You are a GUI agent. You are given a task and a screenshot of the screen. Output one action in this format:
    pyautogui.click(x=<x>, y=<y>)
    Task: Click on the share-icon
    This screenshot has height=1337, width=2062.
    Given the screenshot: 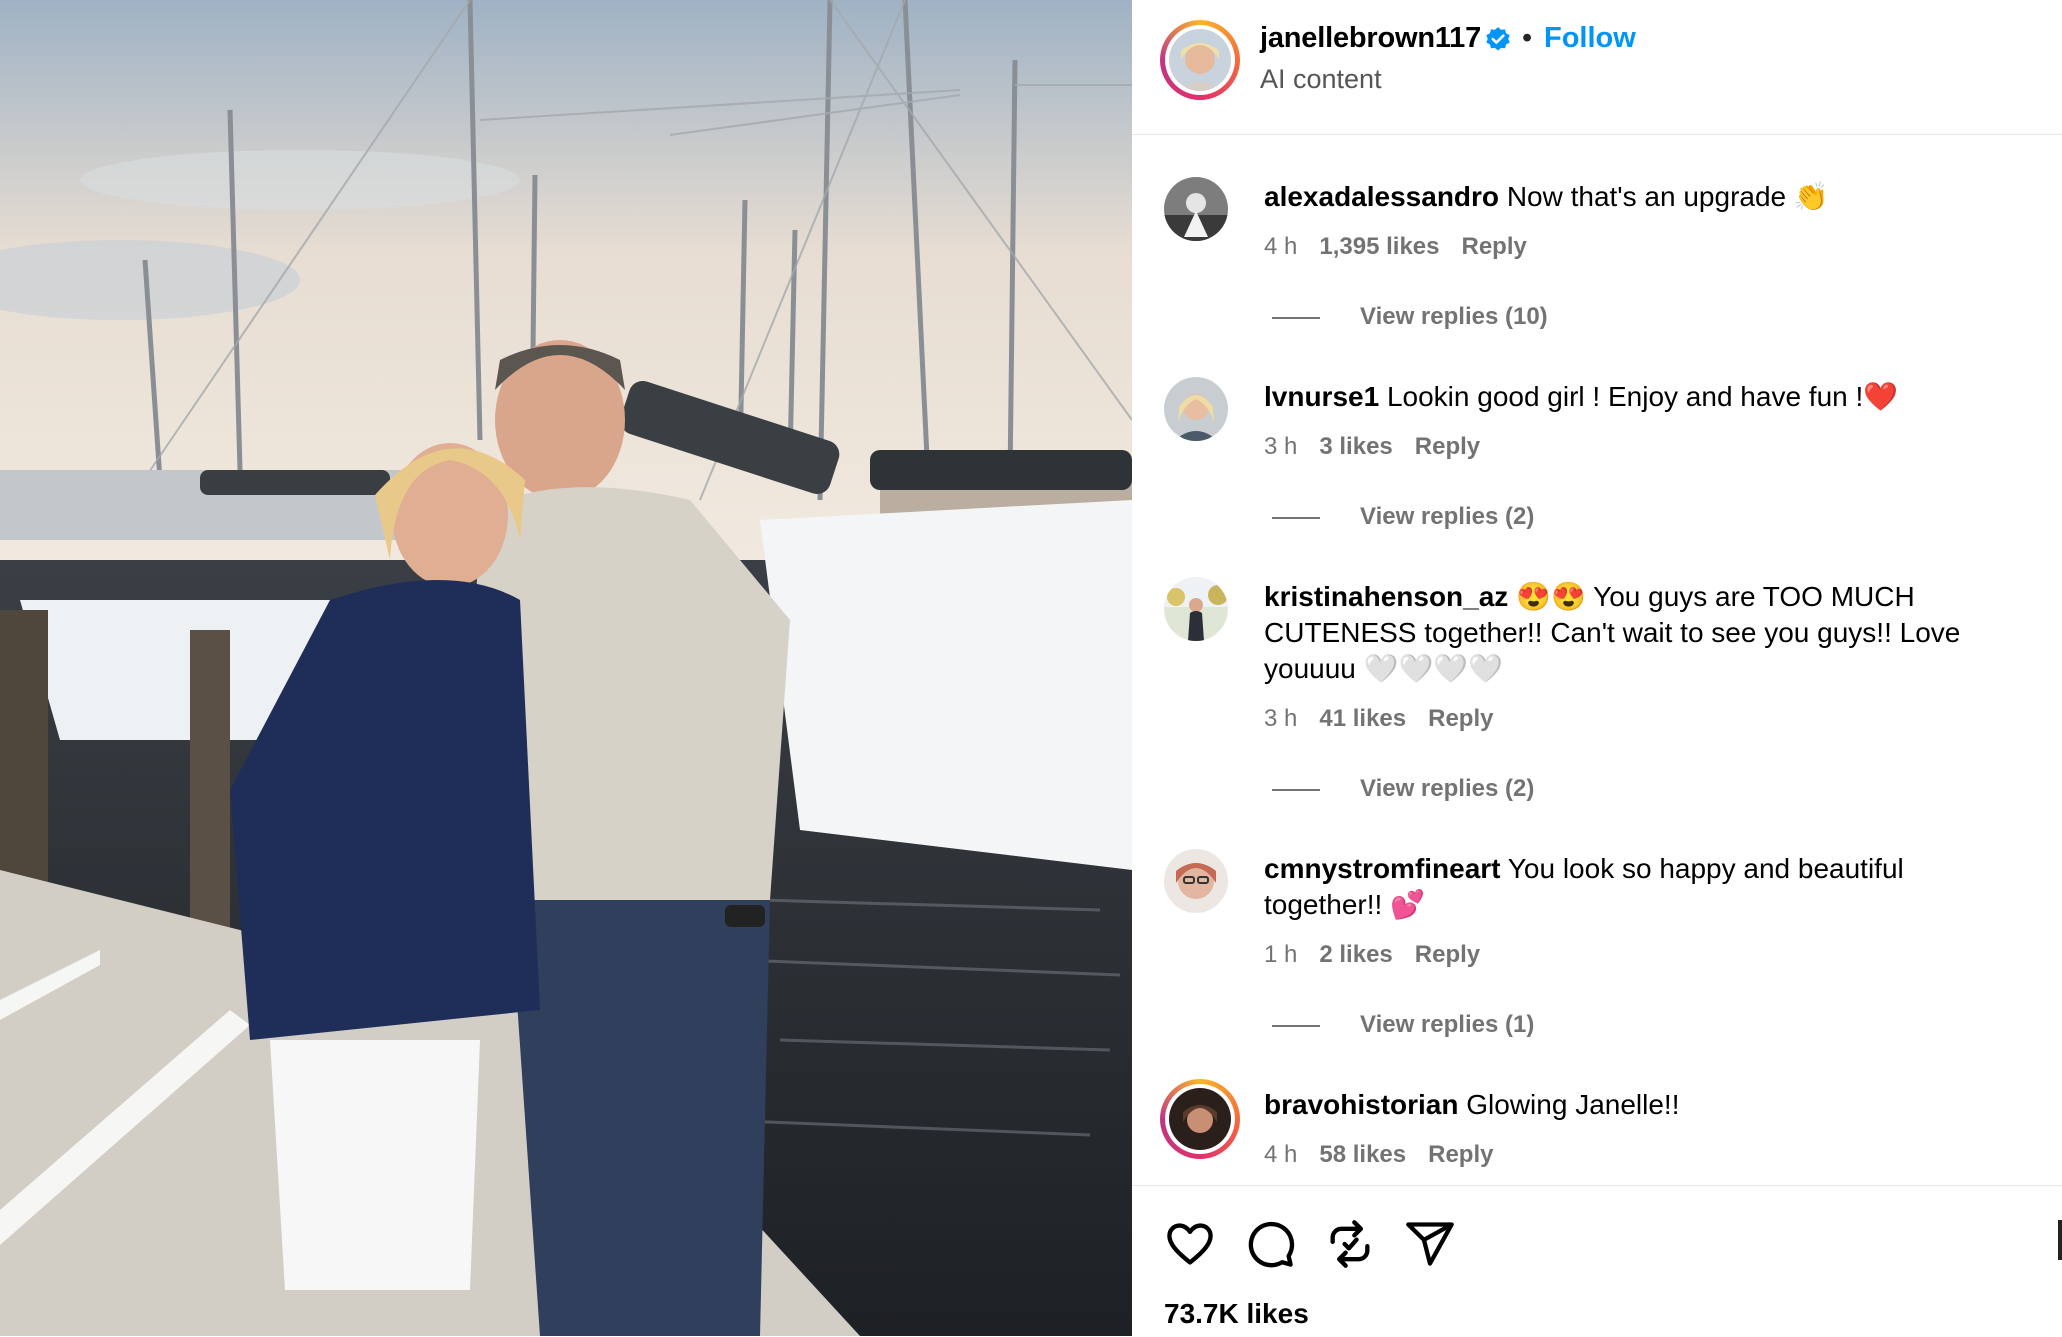 What is the action you would take?
    pyautogui.click(x=1430, y=1244)
    